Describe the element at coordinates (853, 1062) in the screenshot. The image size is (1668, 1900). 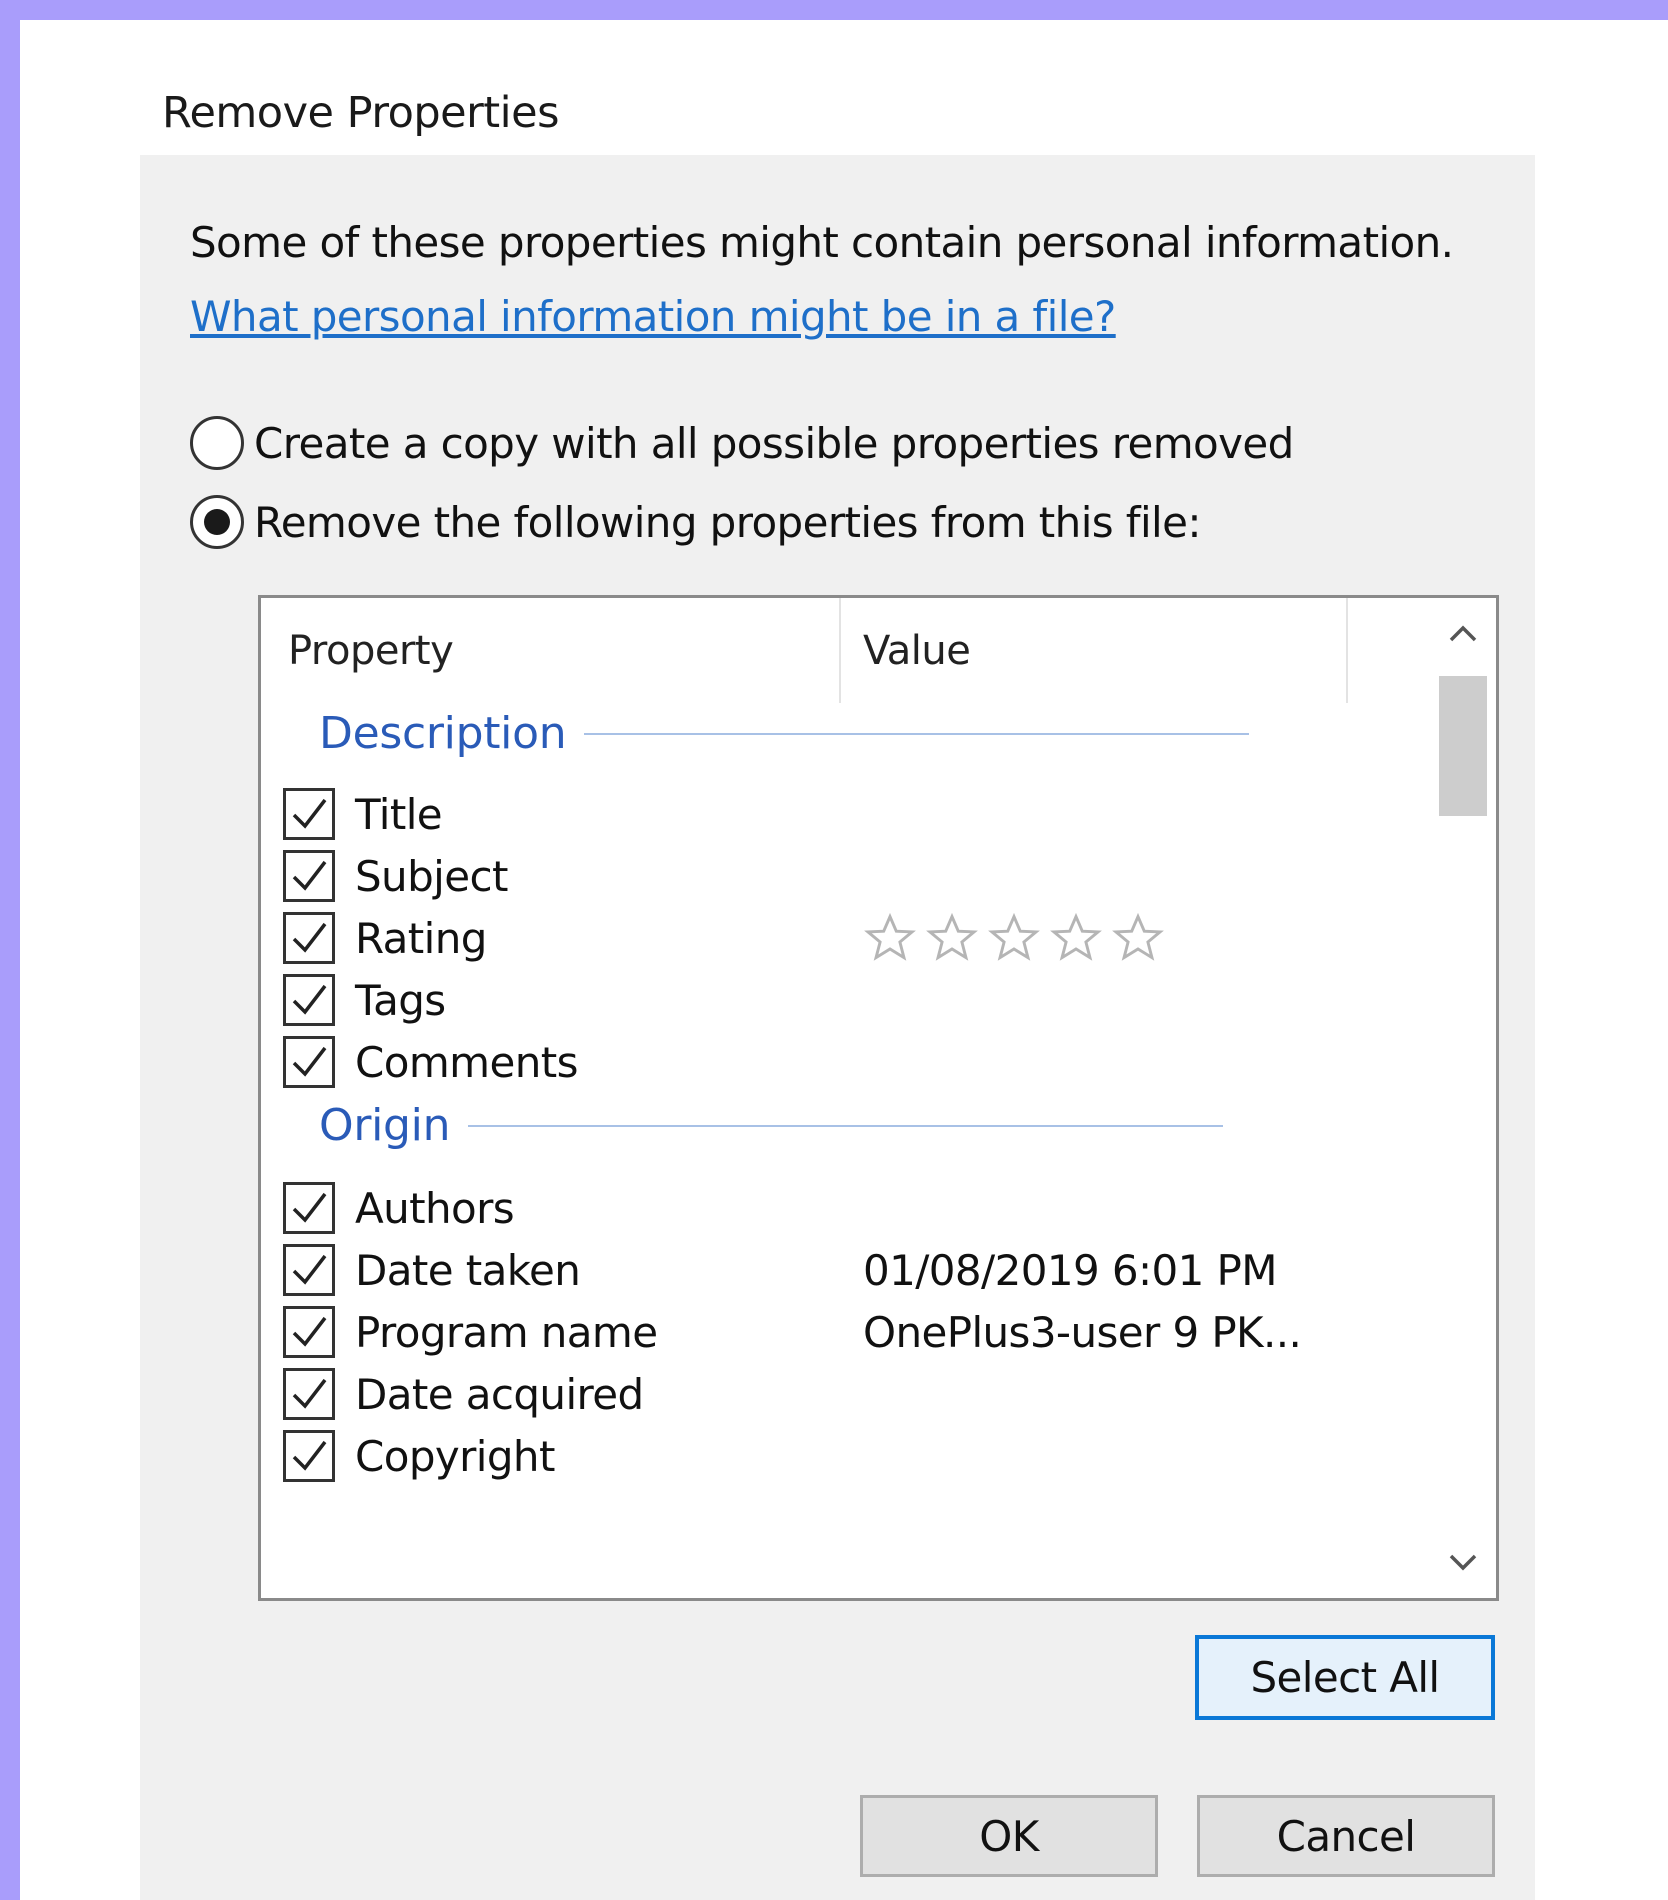
I see `property-row-comments: Comments` at that location.